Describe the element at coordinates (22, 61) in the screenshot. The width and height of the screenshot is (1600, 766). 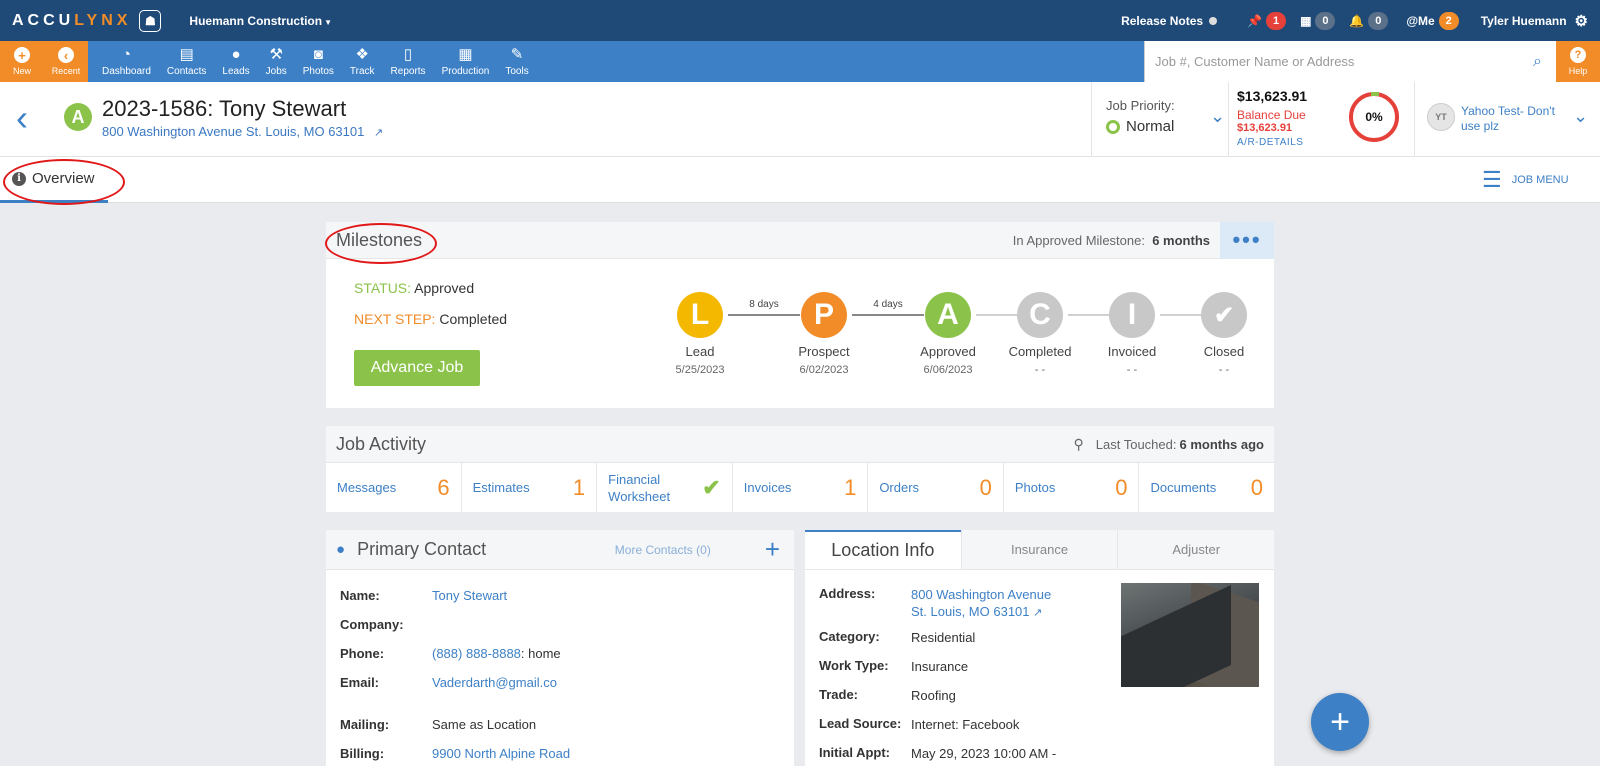
I see `new-button: + New` at that location.